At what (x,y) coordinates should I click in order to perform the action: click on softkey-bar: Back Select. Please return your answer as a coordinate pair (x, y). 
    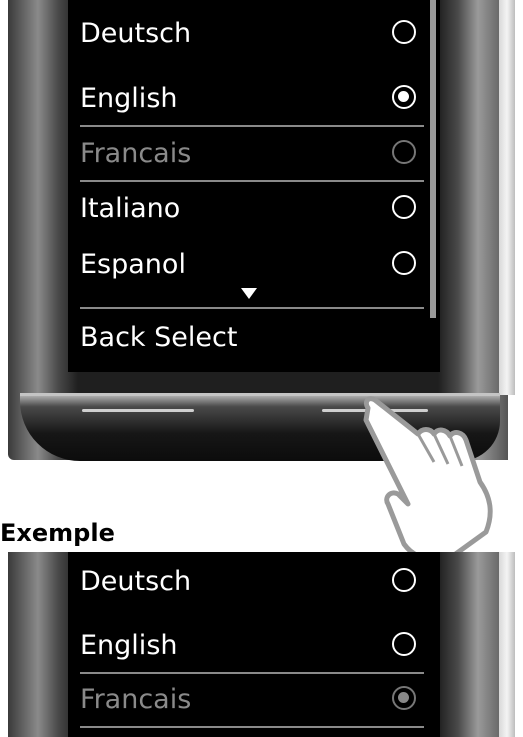
    Looking at the image, I should click on (158, 338).